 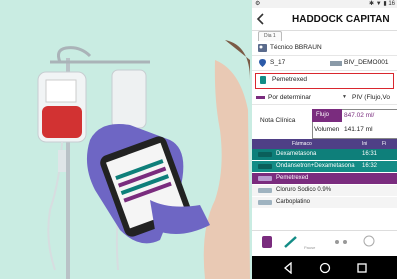 I want to click on device-label: BIV_DEMO001, so click(x=366, y=62).